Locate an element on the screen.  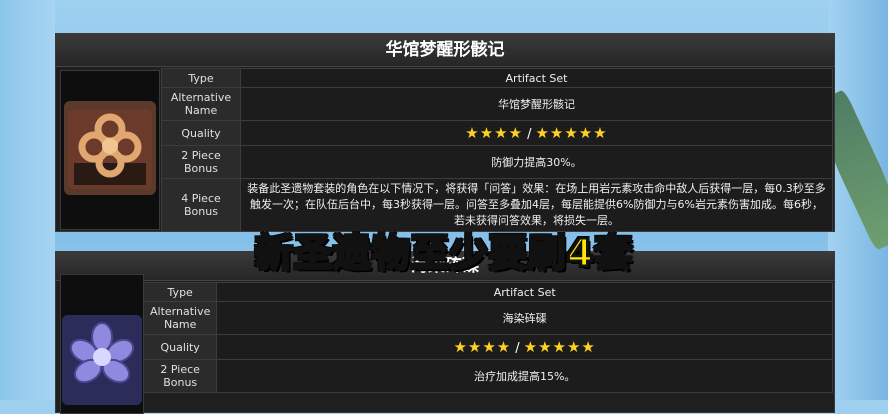
knot-flower-icon is located at coordinates (110, 148).